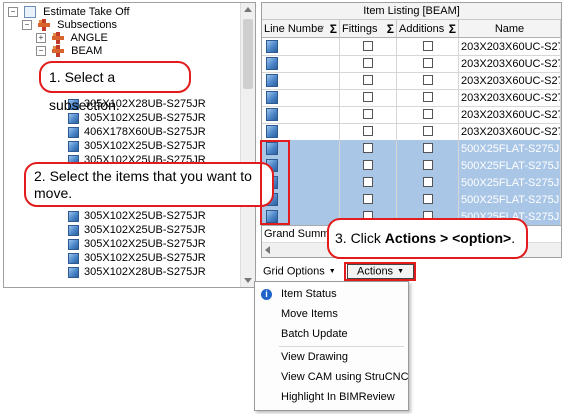 The height and width of the screenshot is (414, 563). What do you see at coordinates (41, 38) in the screenshot?
I see `expand-icon: +` at bounding box center [41, 38].